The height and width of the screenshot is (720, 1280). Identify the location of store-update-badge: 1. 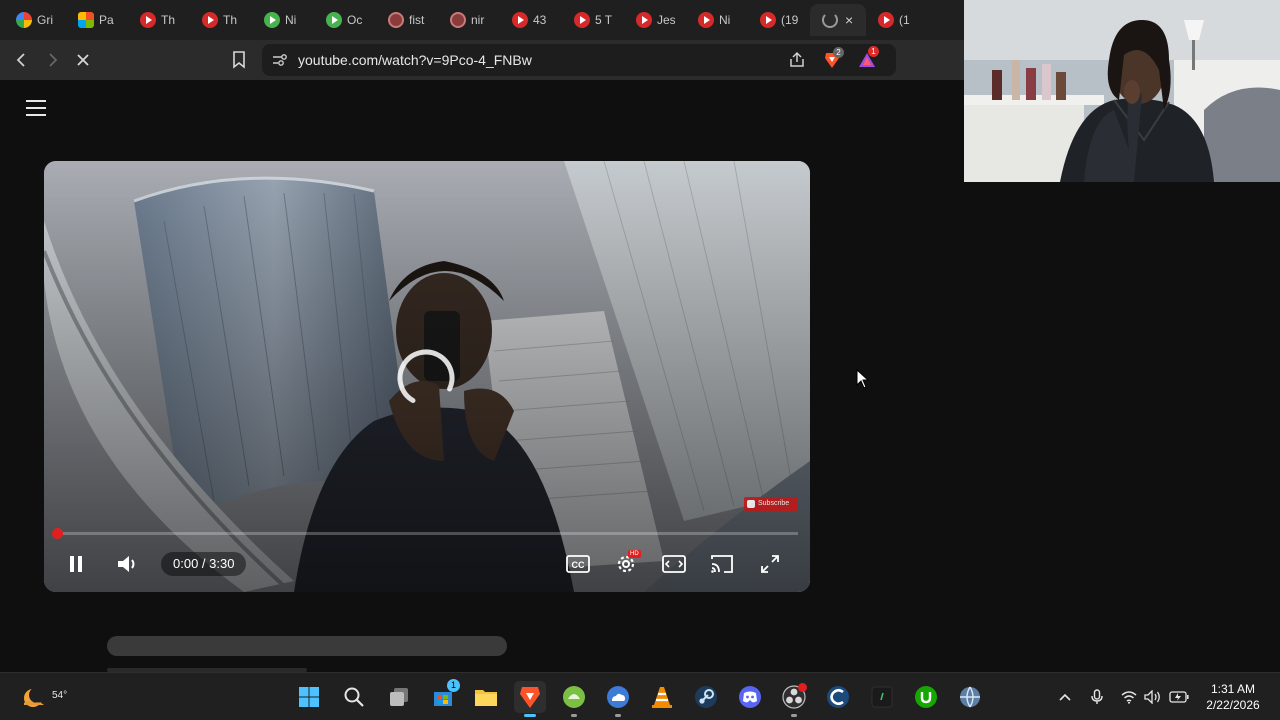
(453, 685).